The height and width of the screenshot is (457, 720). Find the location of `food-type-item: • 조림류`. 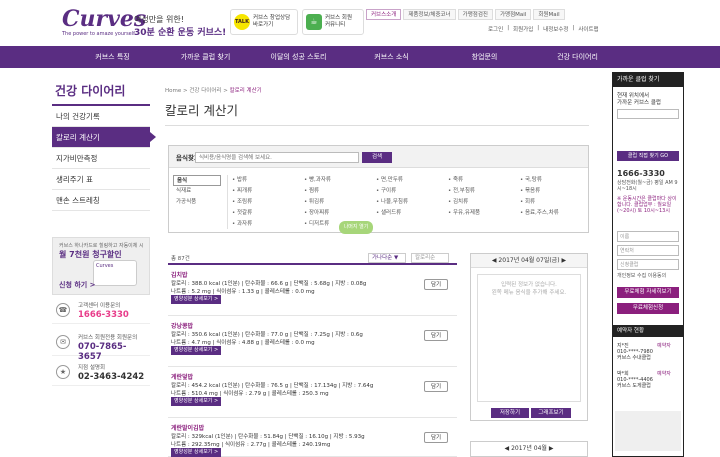

food-type-item: • 조림류 is located at coordinates (268, 202).